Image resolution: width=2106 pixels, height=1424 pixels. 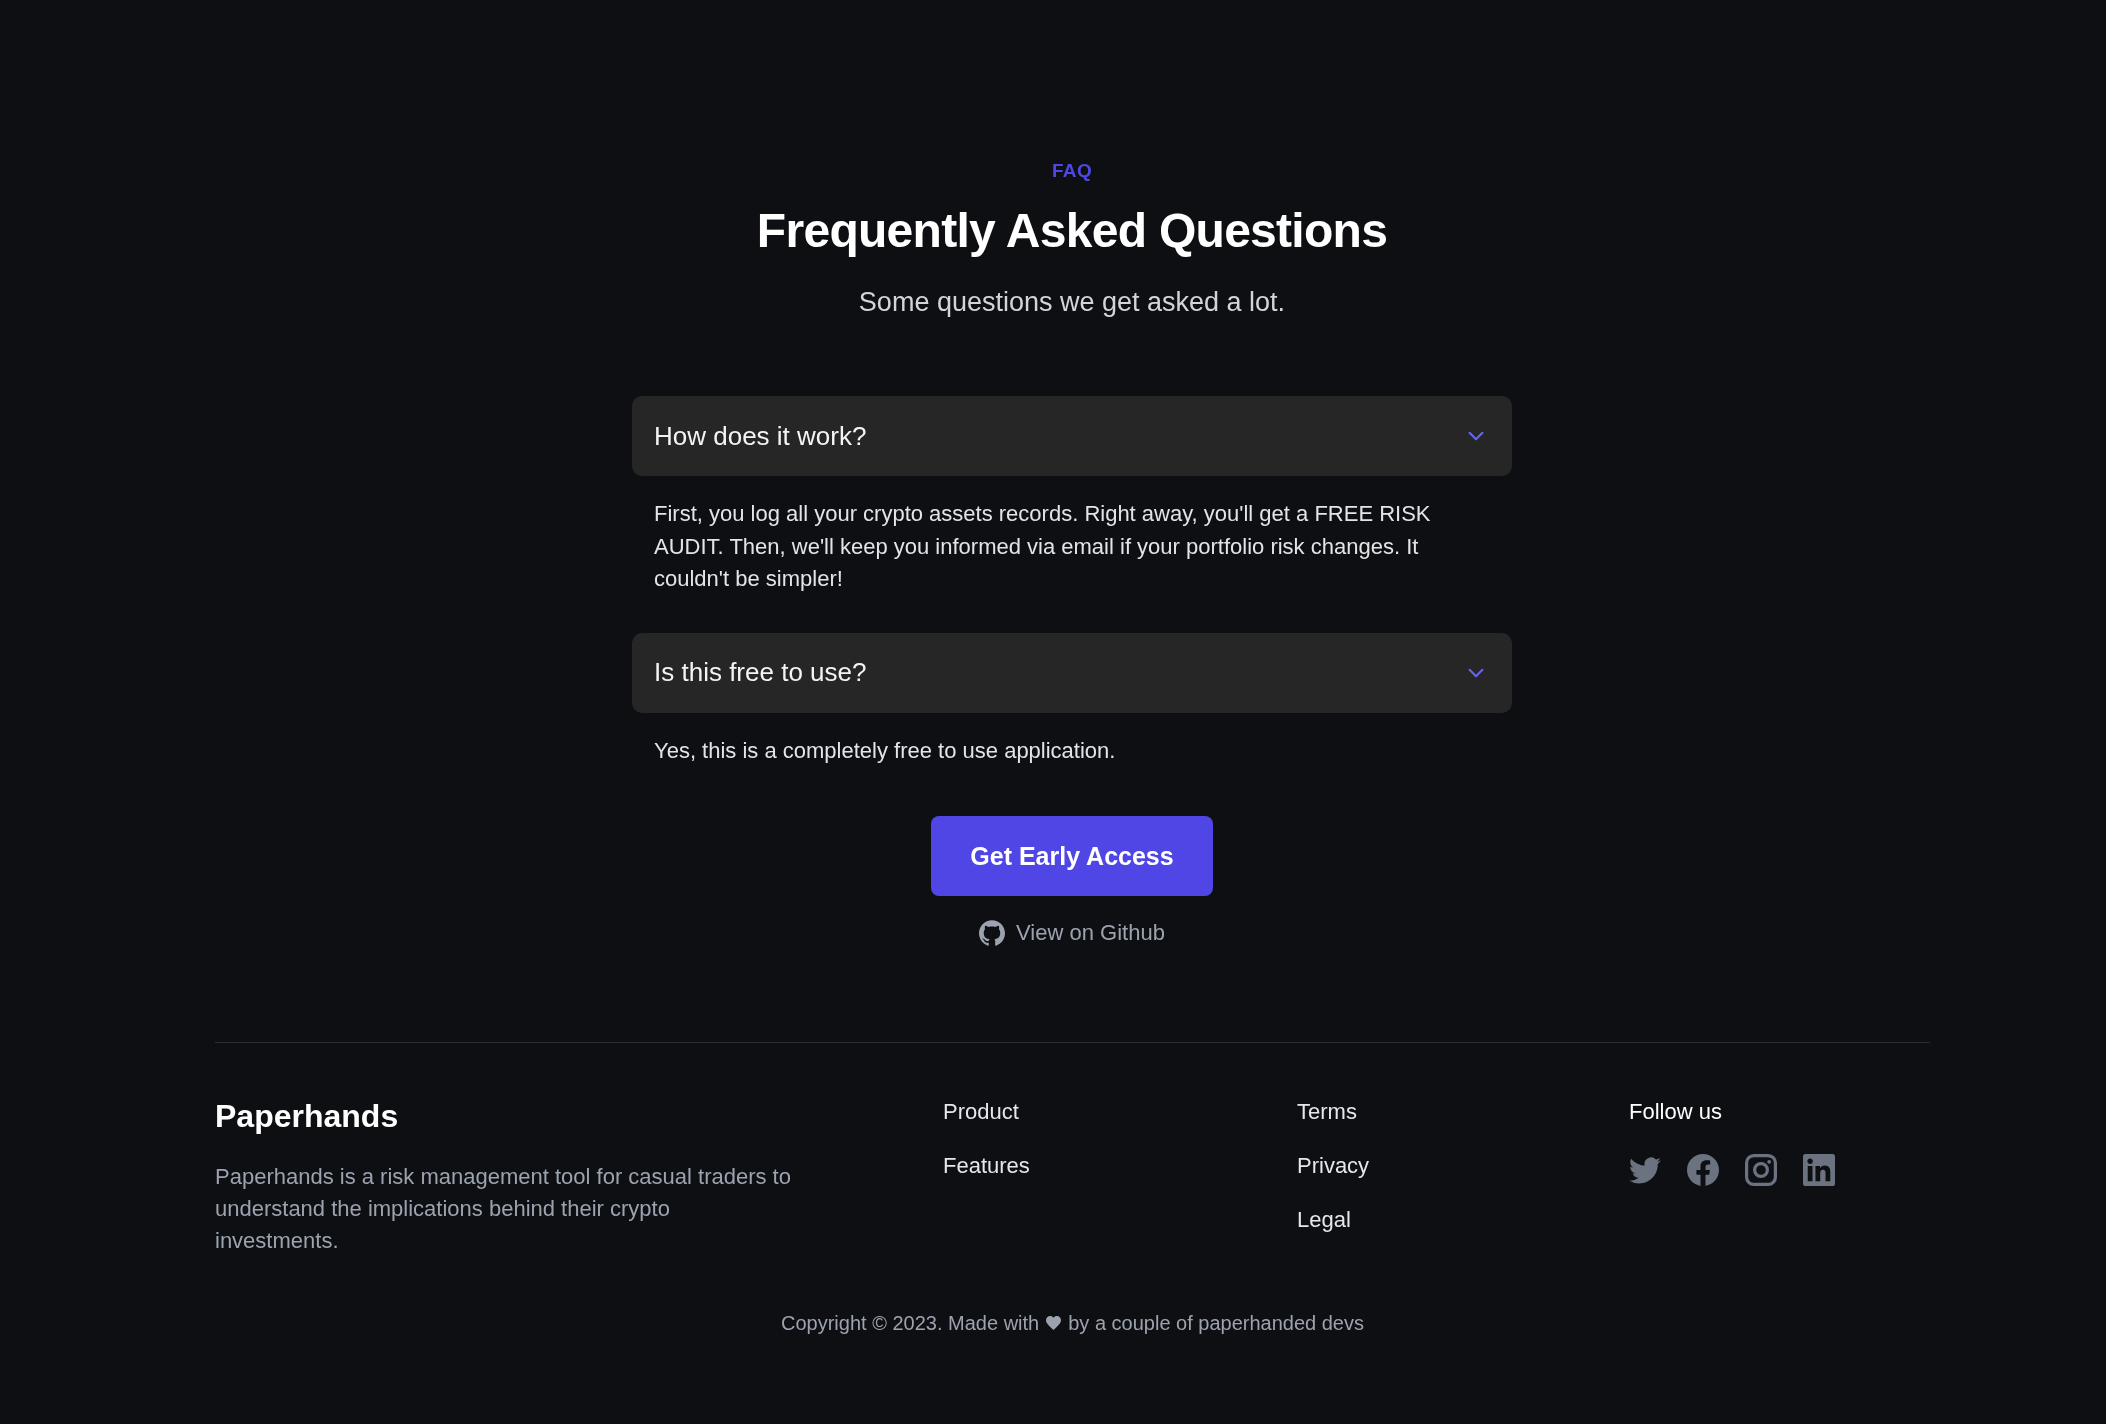 What do you see at coordinates (1703, 1170) in the screenshot?
I see `facebook-icon` at bounding box center [1703, 1170].